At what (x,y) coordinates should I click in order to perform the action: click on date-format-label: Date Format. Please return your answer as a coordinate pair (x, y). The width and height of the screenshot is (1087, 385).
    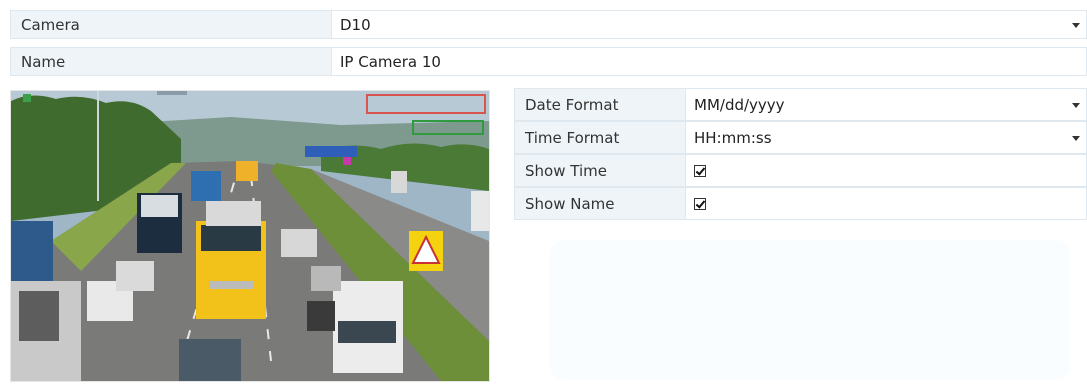
    Looking at the image, I should click on (600, 104).